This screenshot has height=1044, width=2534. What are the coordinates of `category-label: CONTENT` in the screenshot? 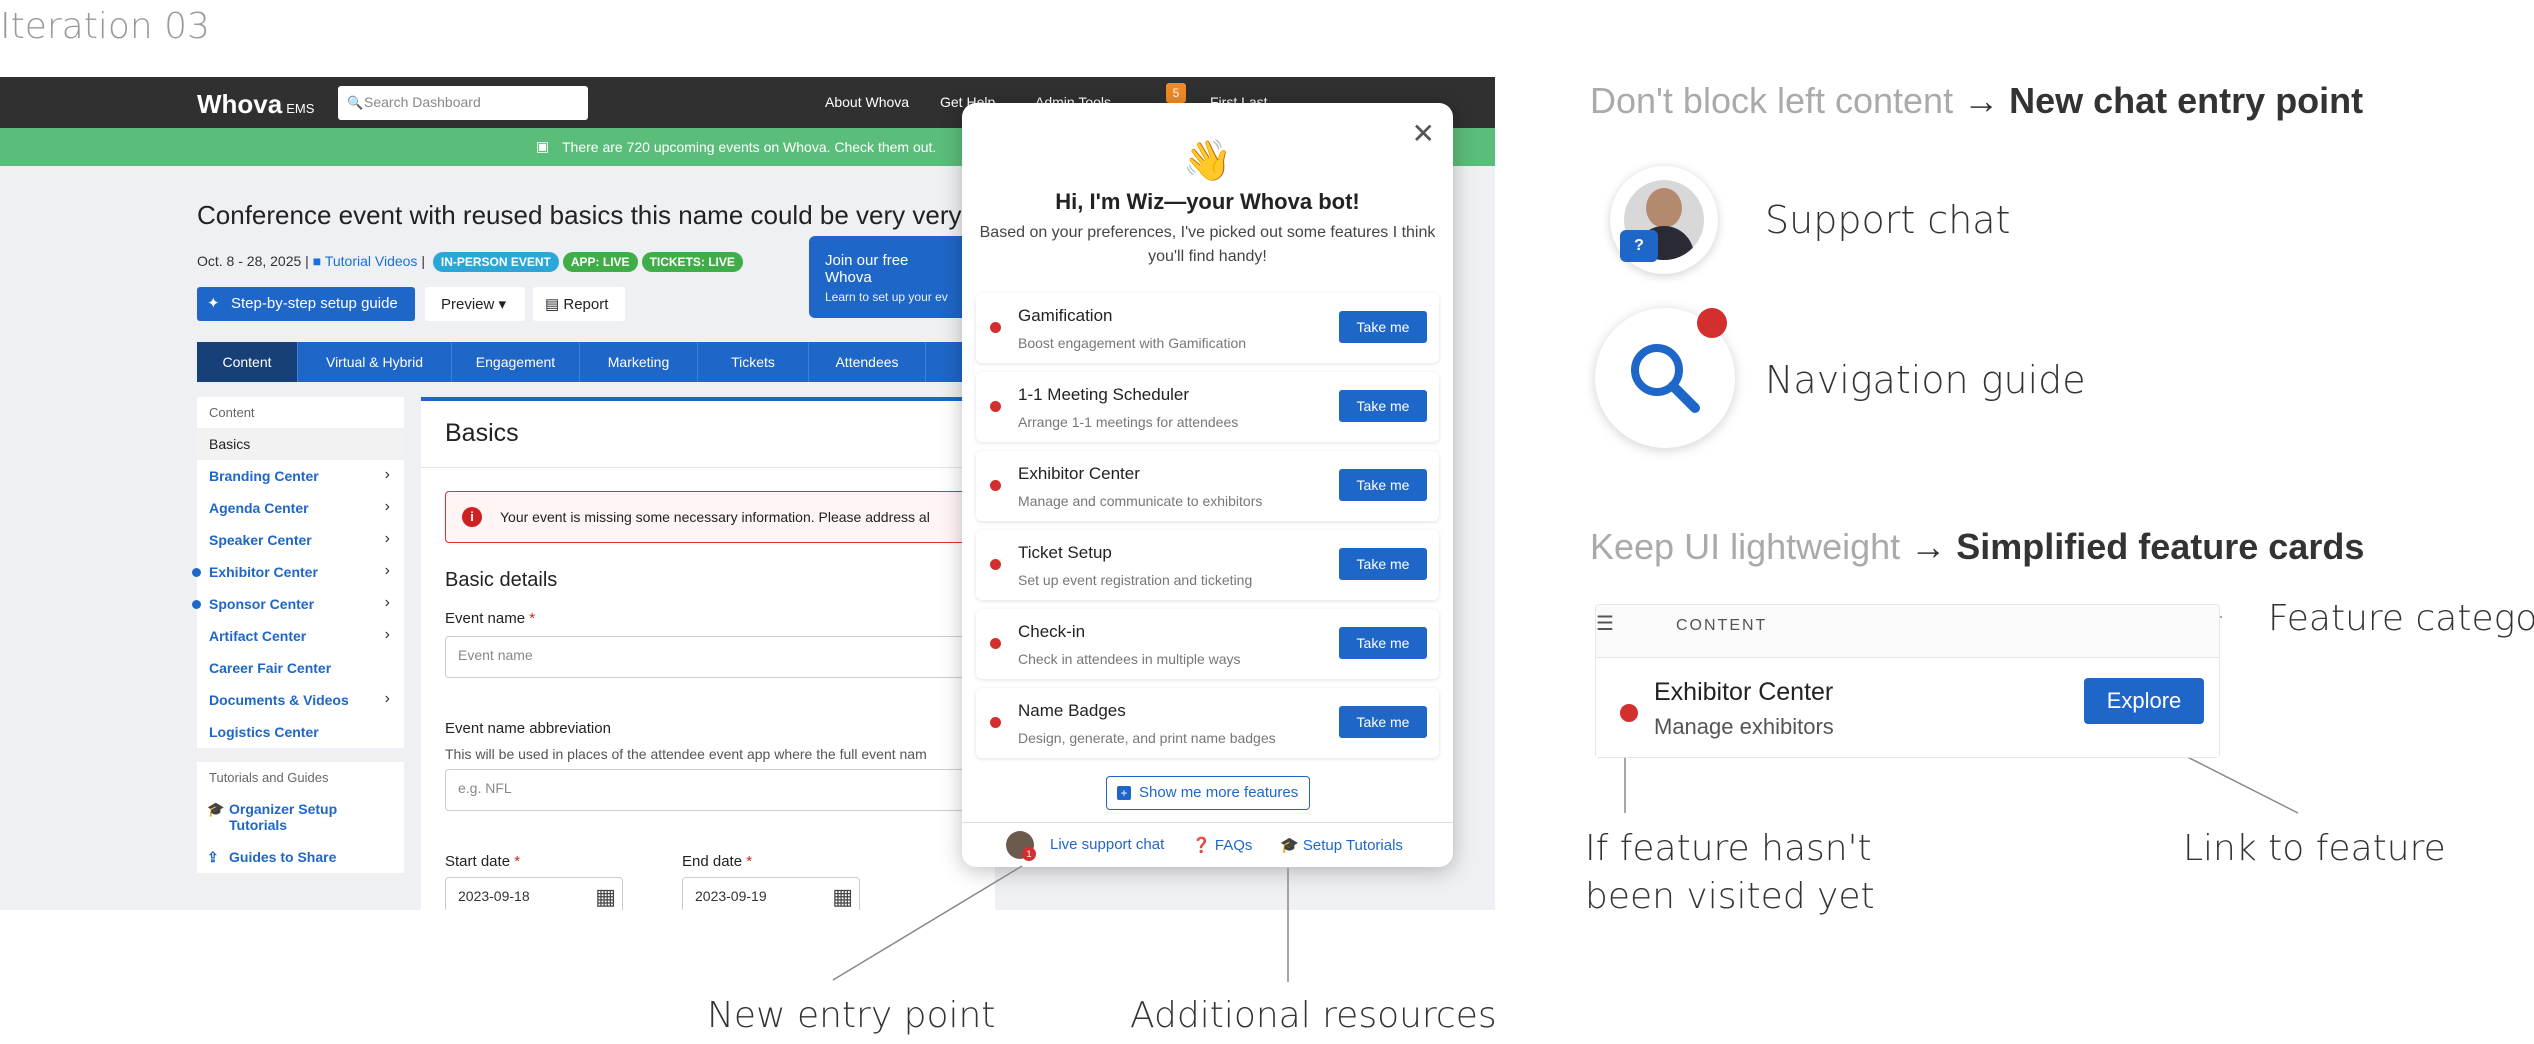 It's located at (1722, 625).